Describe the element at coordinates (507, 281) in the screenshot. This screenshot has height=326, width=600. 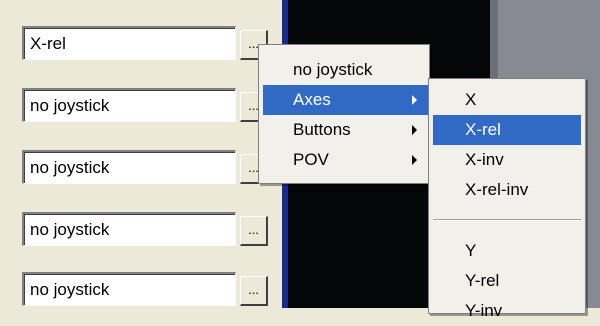
I see `submenu-item-y-rel: Y-rel` at that location.